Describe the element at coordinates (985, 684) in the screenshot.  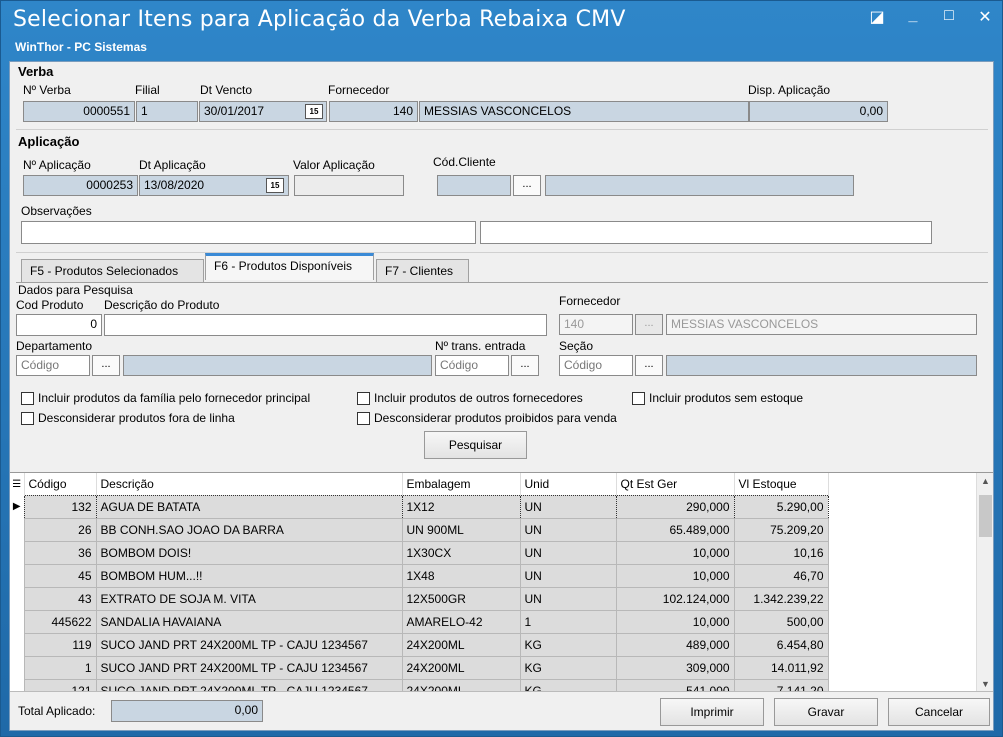
I see `scroll-down-icon: ▼` at that location.